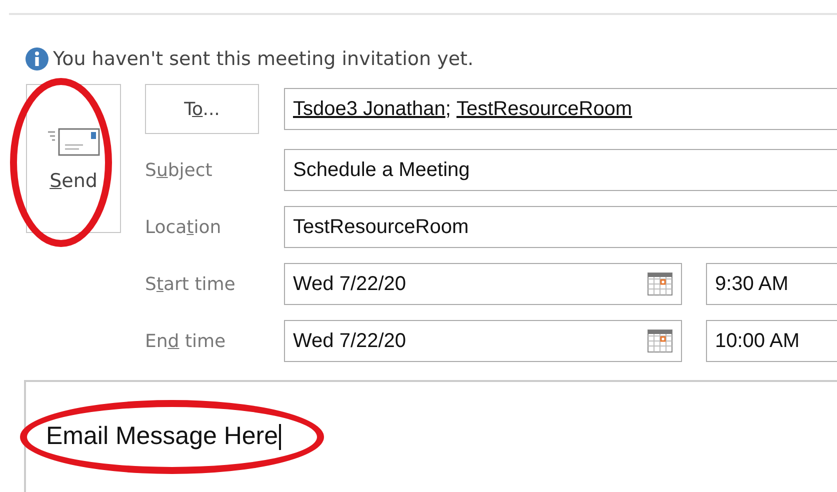 The height and width of the screenshot is (492, 837). What do you see at coordinates (73, 158) in the screenshot?
I see `send-button: Send` at bounding box center [73, 158].